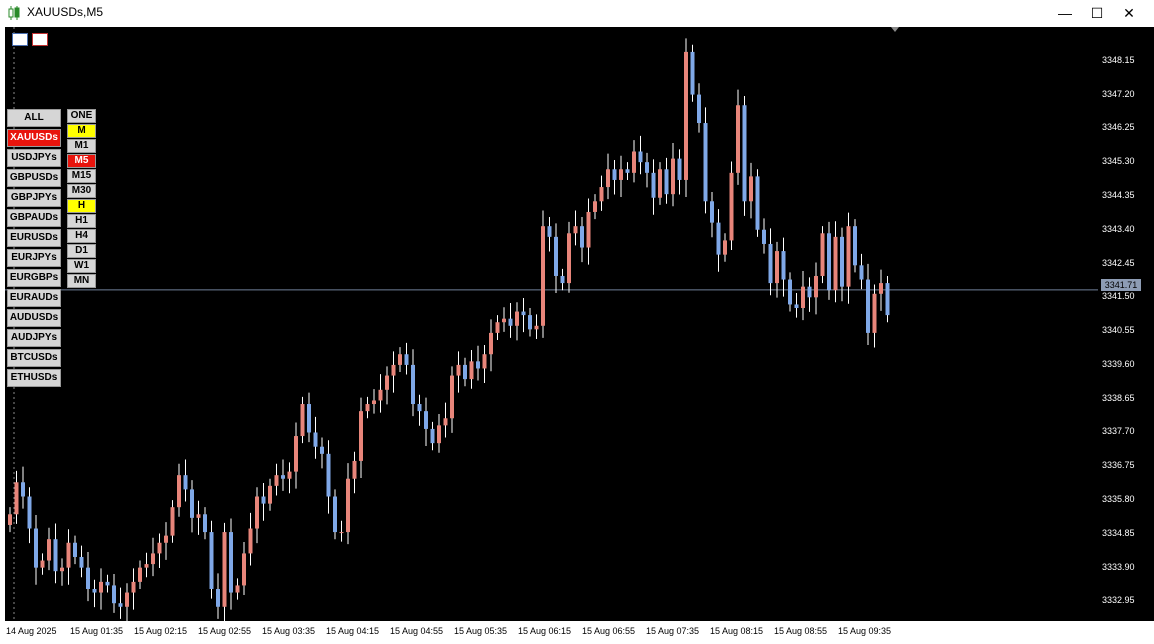 This screenshot has height=644, width=1154. What do you see at coordinates (81, 236) in the screenshot?
I see `timeframe-button-h4: H4` at bounding box center [81, 236].